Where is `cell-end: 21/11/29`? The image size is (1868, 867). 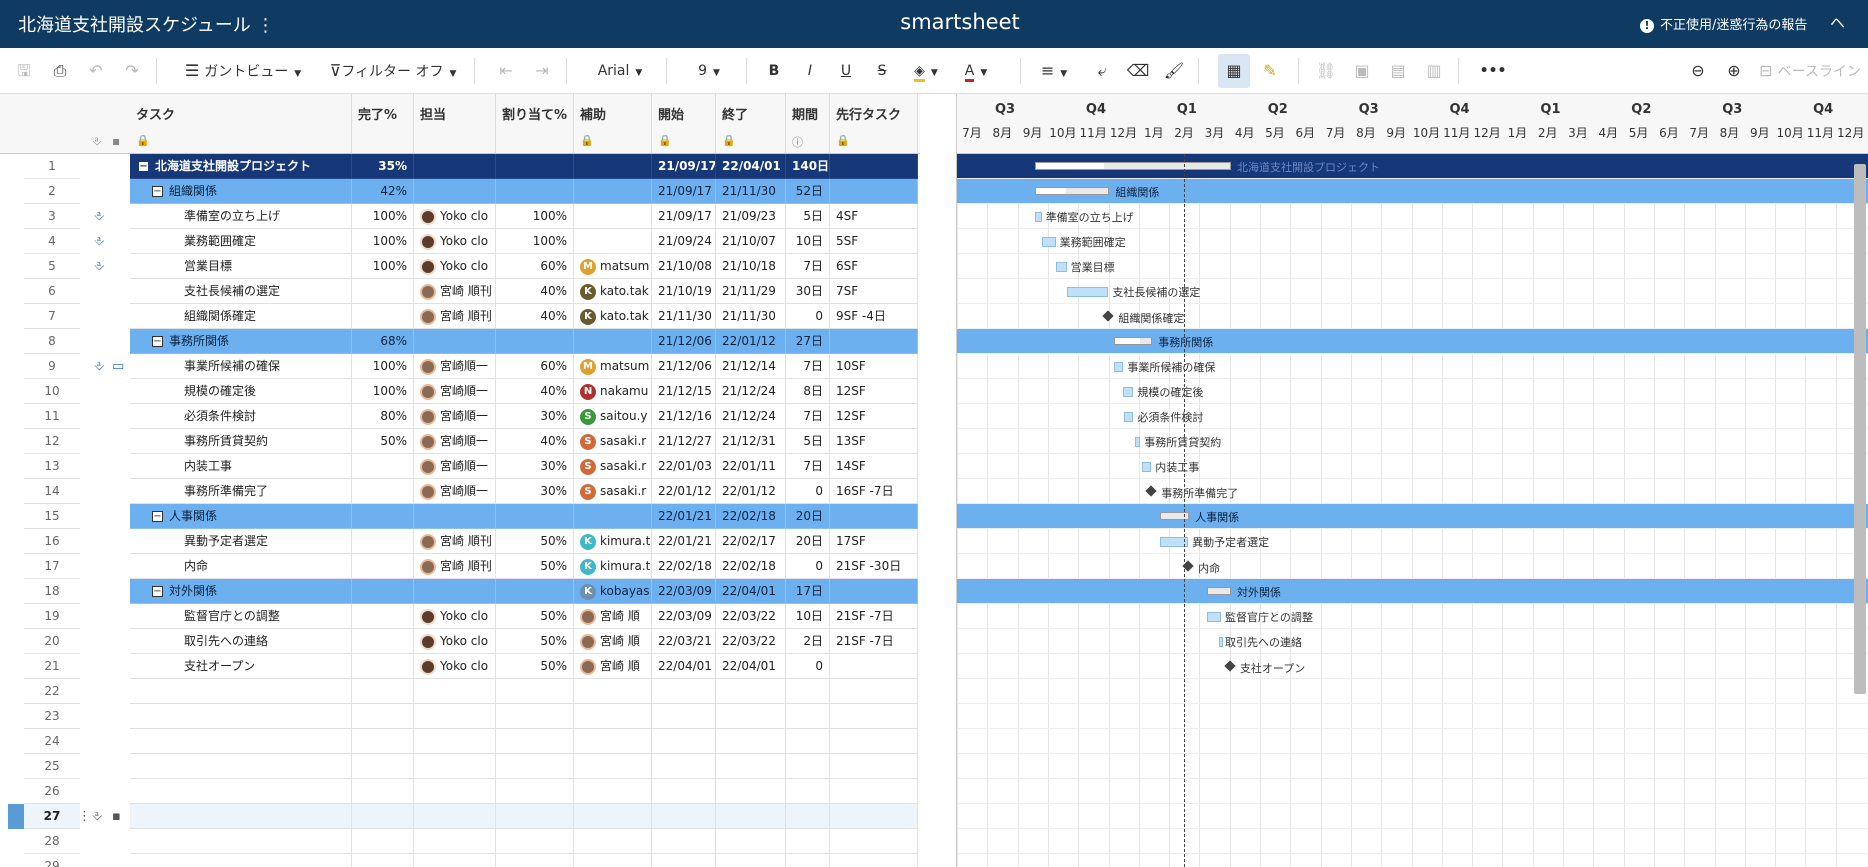
cell-end: 21/11/29 is located at coordinates (751, 291).